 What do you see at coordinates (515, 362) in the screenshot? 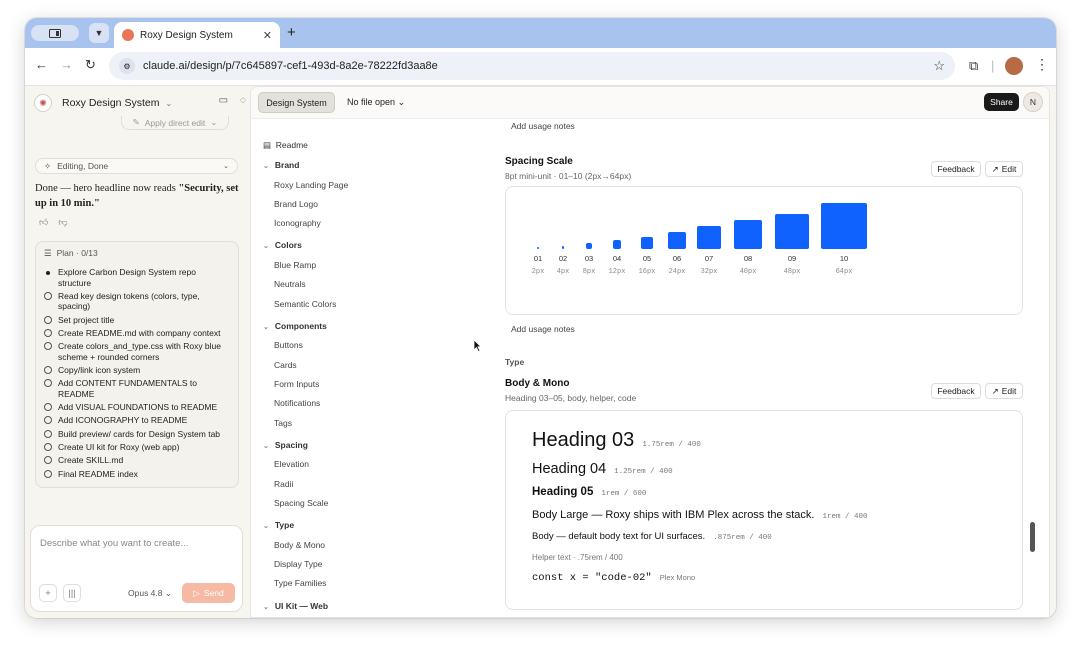
I see `type-section-label: Type` at bounding box center [515, 362].